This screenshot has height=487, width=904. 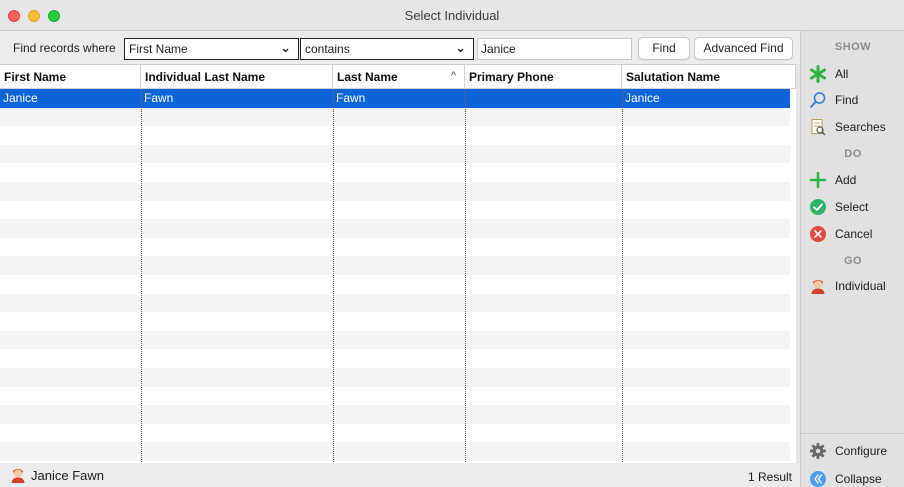 What do you see at coordinates (351, 98) in the screenshot?
I see `cell-last-name: Fawn` at bounding box center [351, 98].